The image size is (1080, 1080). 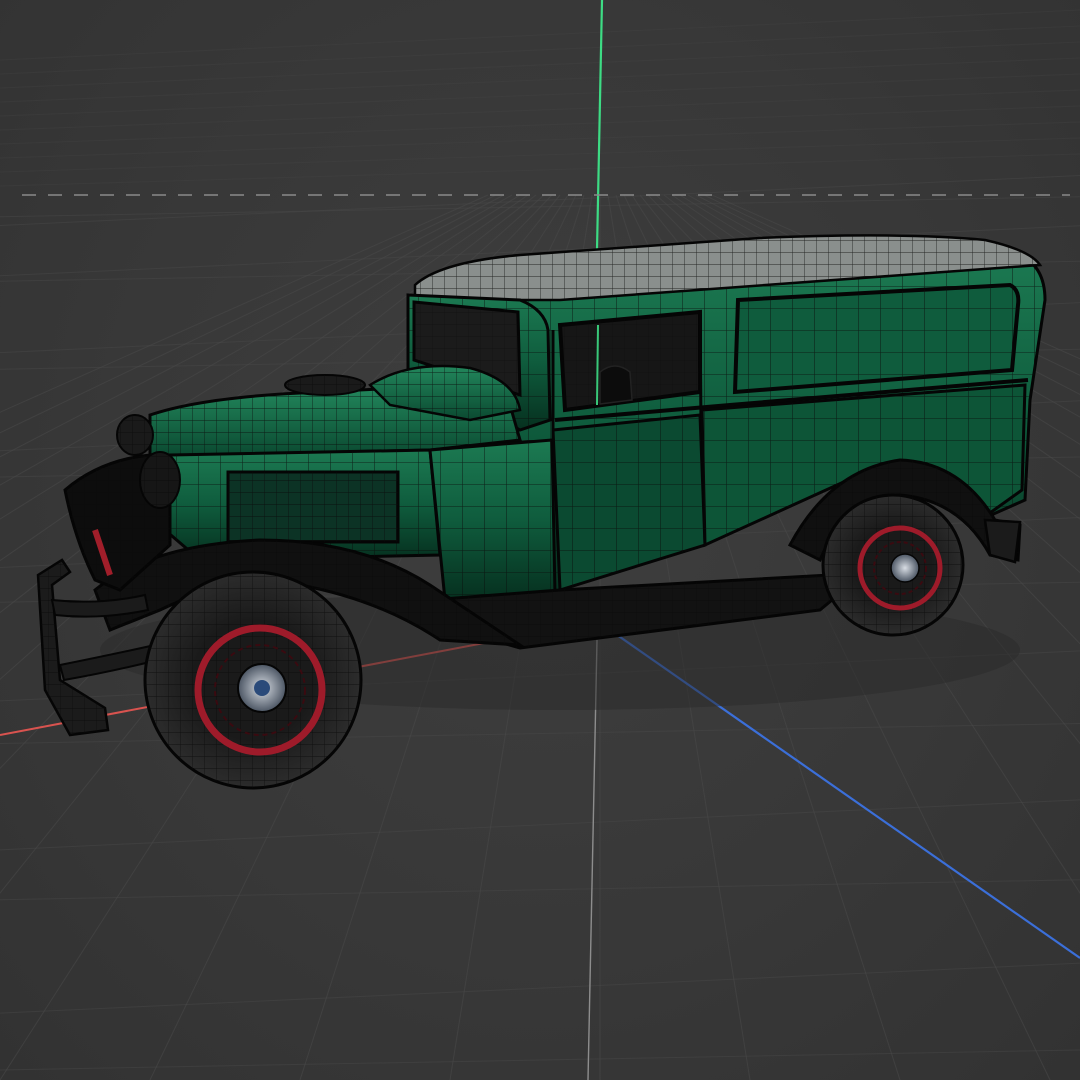 What do you see at coordinates (313, 507) in the screenshot?
I see `hood-vent` at bounding box center [313, 507].